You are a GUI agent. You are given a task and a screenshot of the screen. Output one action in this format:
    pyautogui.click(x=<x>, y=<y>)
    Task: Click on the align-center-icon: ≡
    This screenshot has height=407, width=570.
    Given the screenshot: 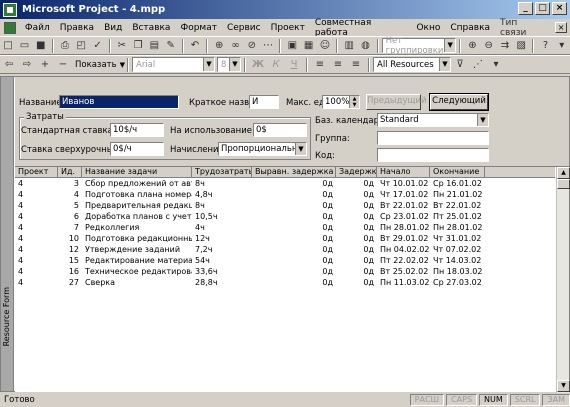 What is the action you would take?
    pyautogui.click(x=338, y=64)
    